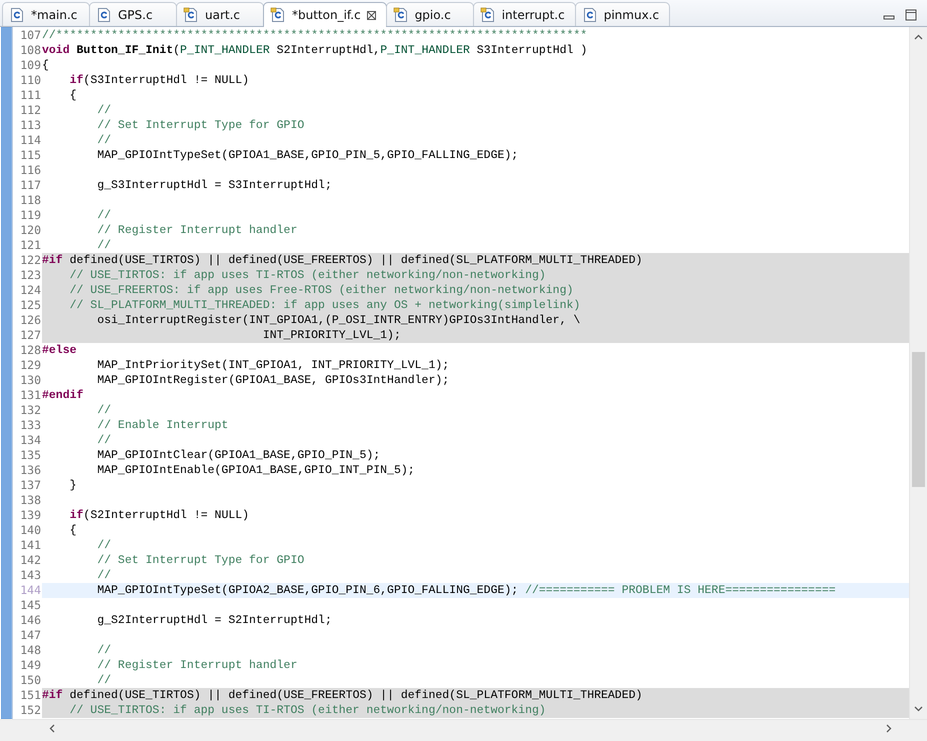  What do you see at coordinates (30, 290) in the screenshot?
I see `line-number: 124` at bounding box center [30, 290].